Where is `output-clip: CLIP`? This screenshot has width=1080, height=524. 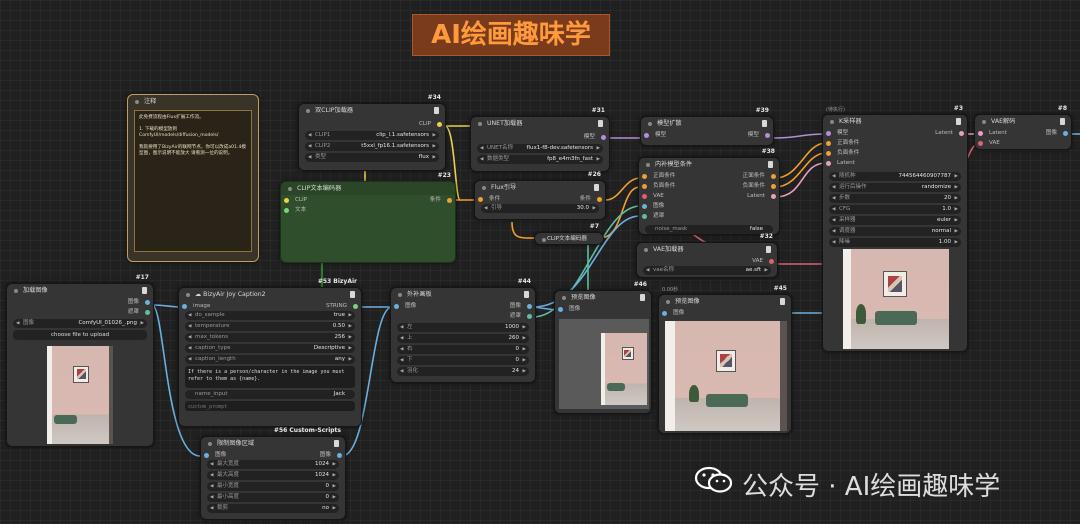
output-clip: CLIP is located at coordinates (373, 124).